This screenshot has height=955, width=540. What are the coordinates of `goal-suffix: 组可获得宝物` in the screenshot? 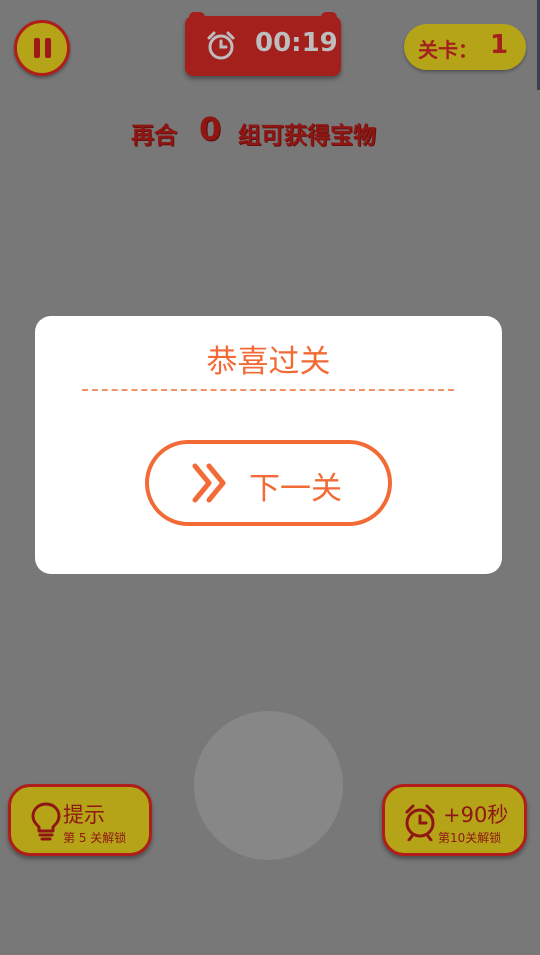 It's located at (307, 136).